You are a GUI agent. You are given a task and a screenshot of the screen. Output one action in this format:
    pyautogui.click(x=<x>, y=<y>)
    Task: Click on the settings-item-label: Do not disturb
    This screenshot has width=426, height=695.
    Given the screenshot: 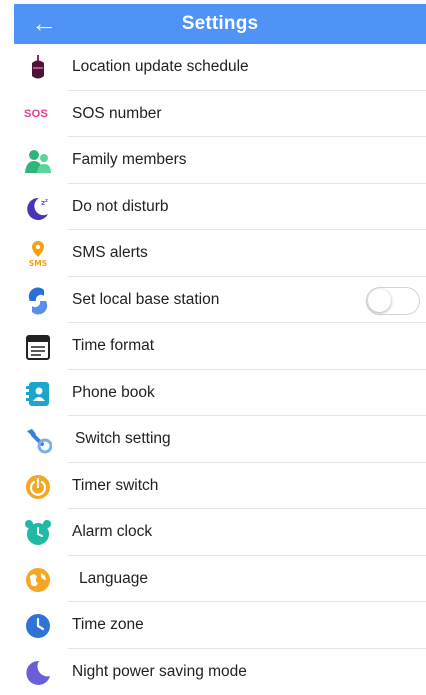 What is the action you would take?
    pyautogui.click(x=120, y=207)
    